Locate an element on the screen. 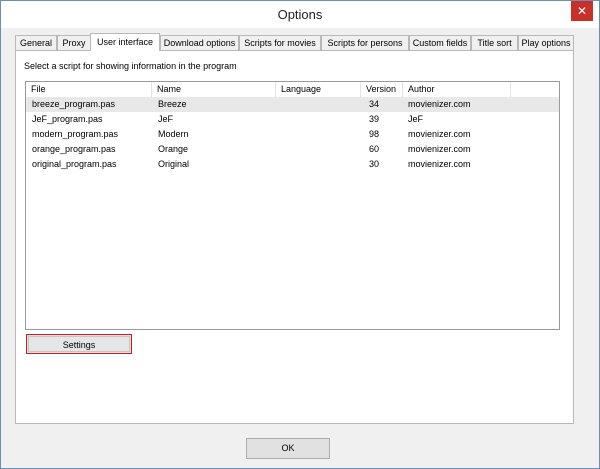 This screenshot has height=469, width=600. cell-author: JeF is located at coordinates (416, 119).